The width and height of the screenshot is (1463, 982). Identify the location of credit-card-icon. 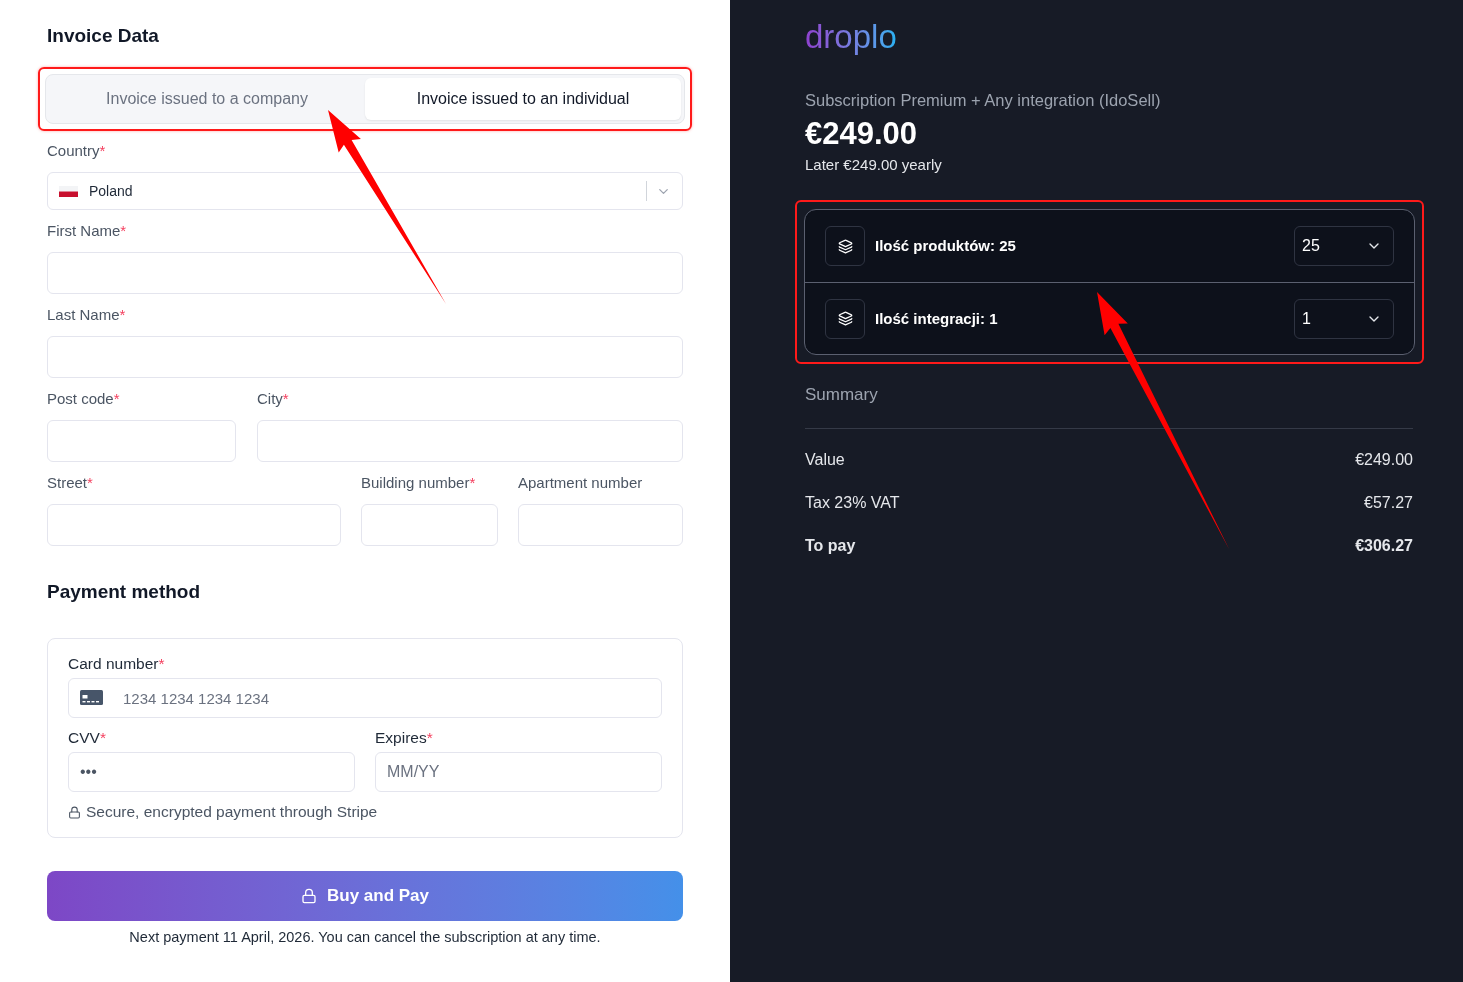
(91, 697).